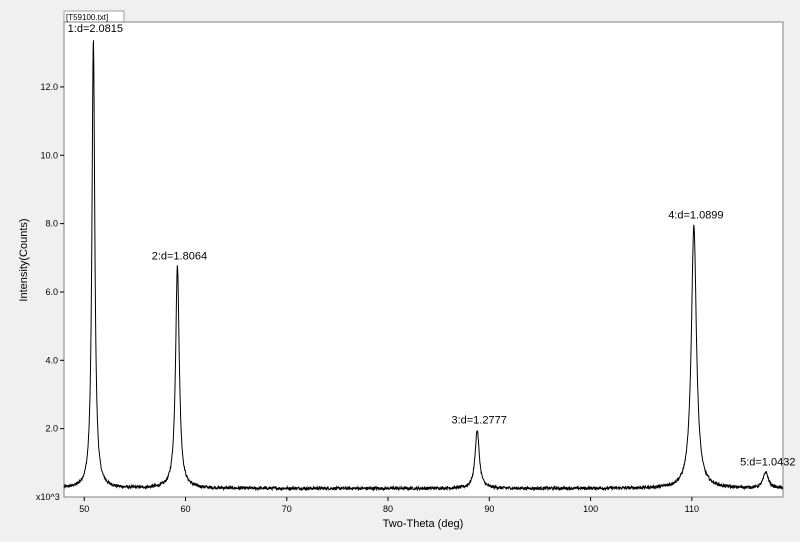 The height and width of the screenshot is (542, 800). Describe the element at coordinates (388, 509) in the screenshot. I see `x-tick-label: 80` at that location.